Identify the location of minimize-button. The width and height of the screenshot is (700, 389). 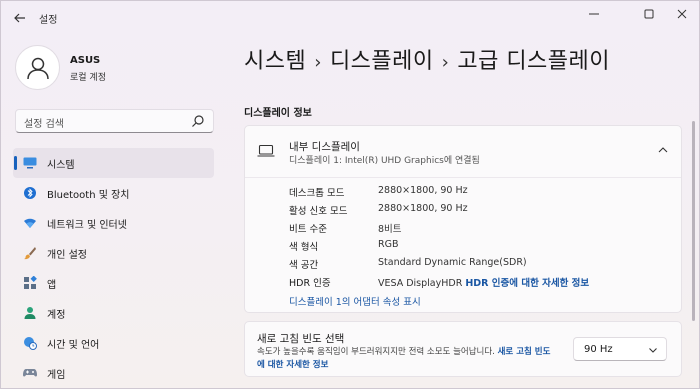
(594, 14).